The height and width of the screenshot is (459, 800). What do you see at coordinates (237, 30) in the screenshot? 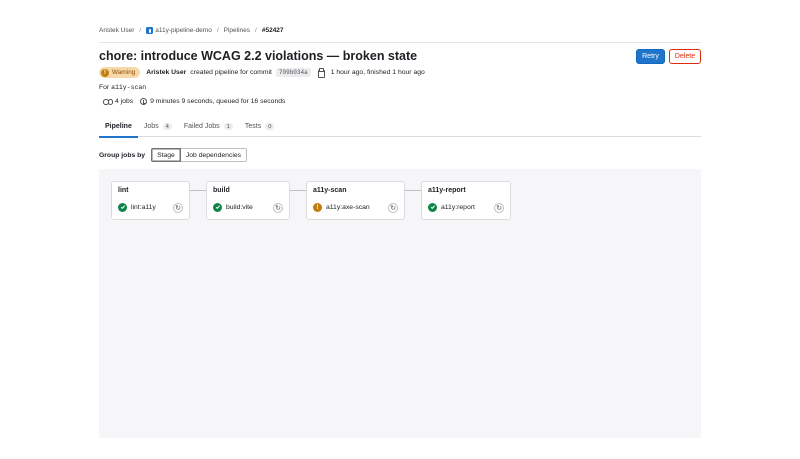
I see `breadcrumb-pipelines-link: Pipelines` at bounding box center [237, 30].